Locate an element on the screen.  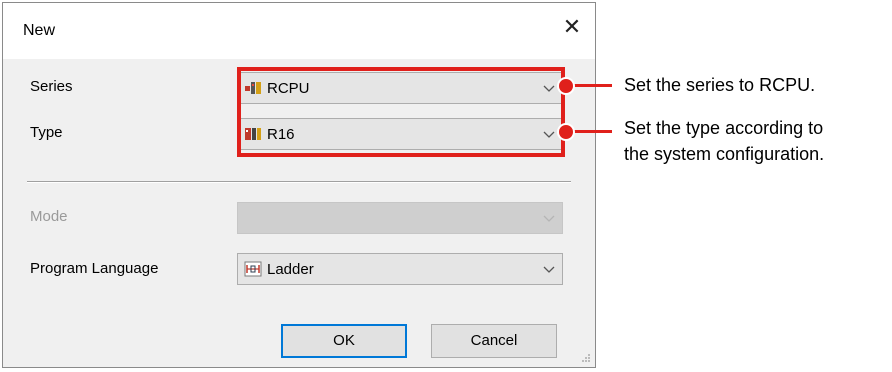
series-annotation: Set the series to RCPU. is located at coordinates (720, 85).